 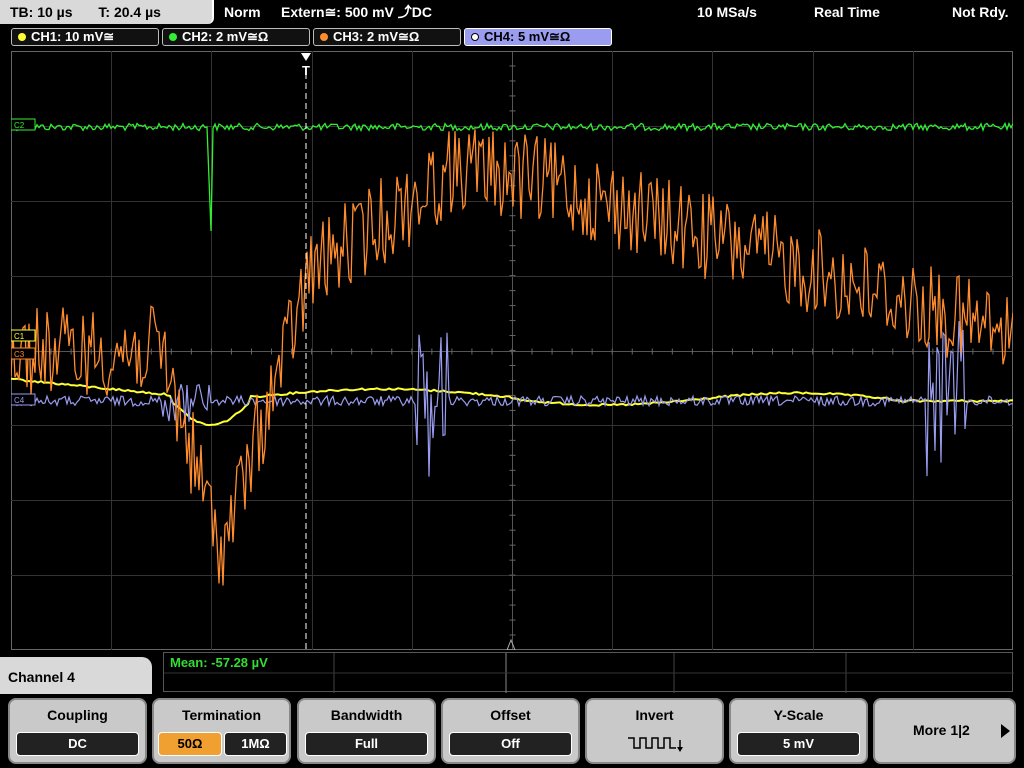 I want to click on channel-1-marker-label: C1, so click(x=19, y=336).